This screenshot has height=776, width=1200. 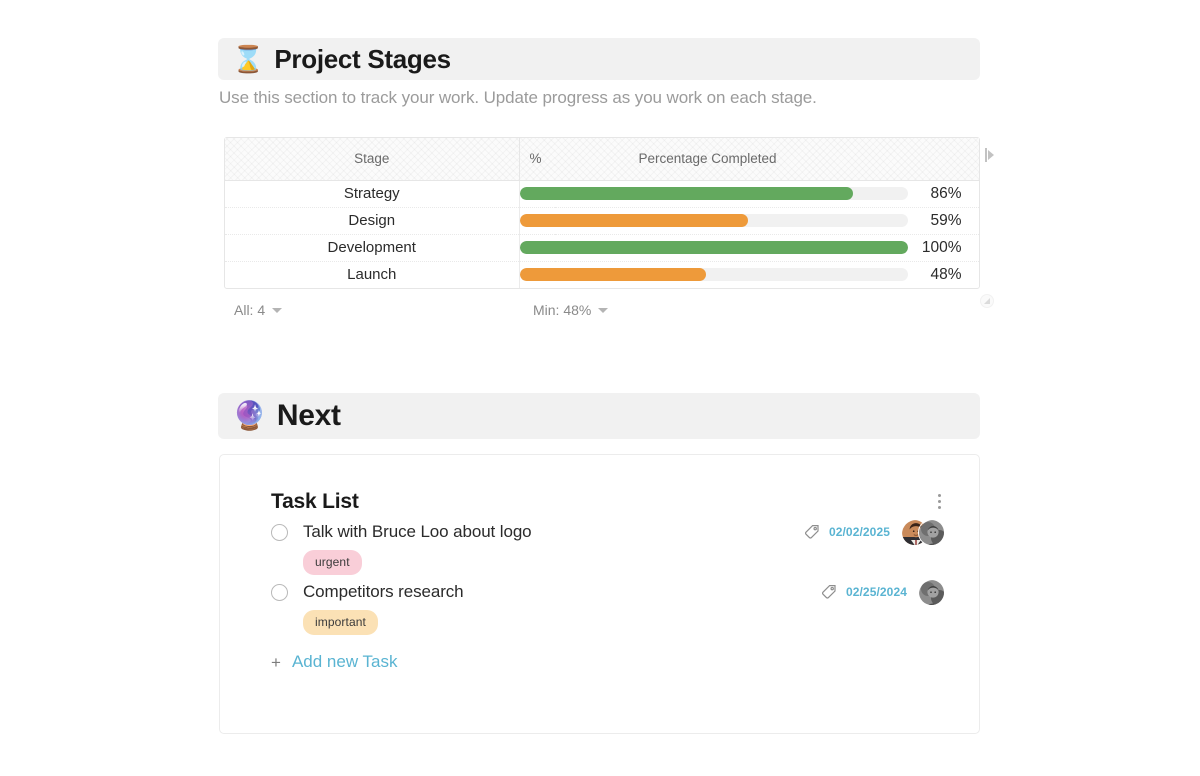 I want to click on progress-value-label: 86%, so click(x=946, y=193).